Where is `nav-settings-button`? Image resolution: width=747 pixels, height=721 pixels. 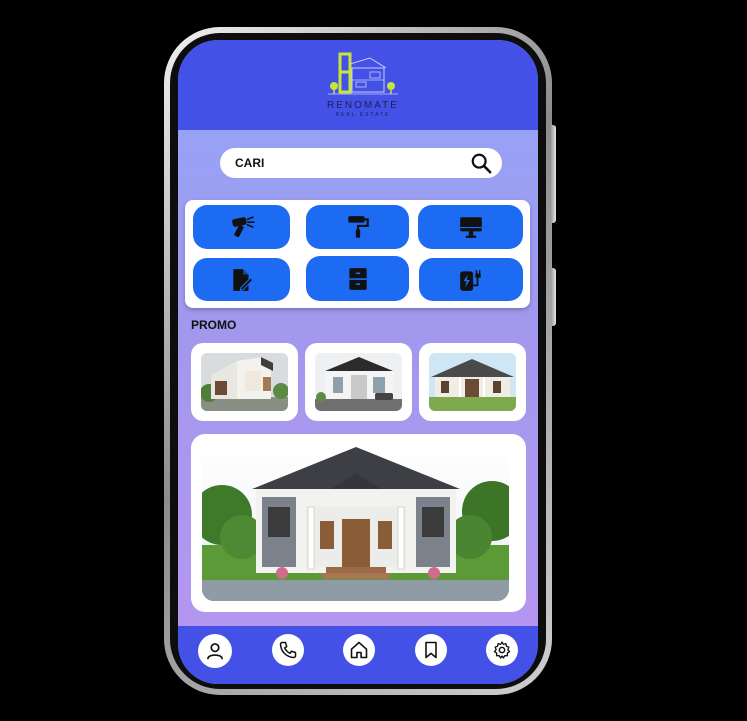
nav-settings-button is located at coordinates (502, 650).